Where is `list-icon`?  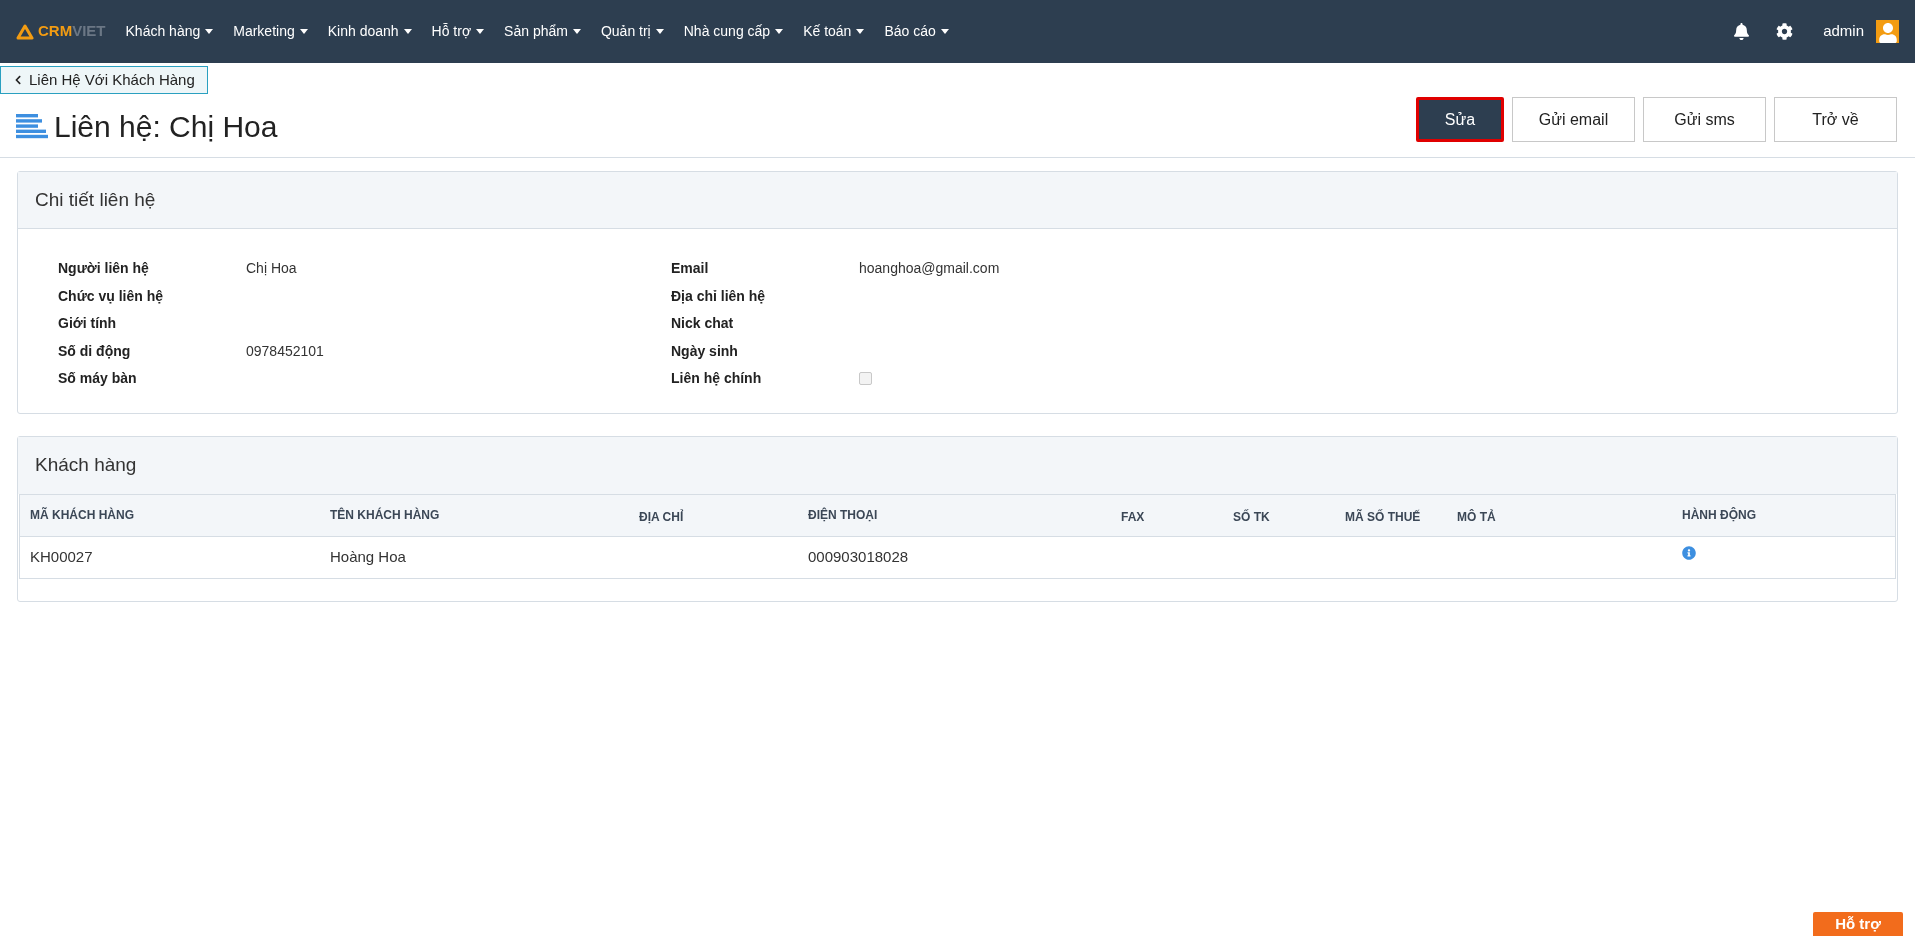
list-icon is located at coordinates (32, 126).